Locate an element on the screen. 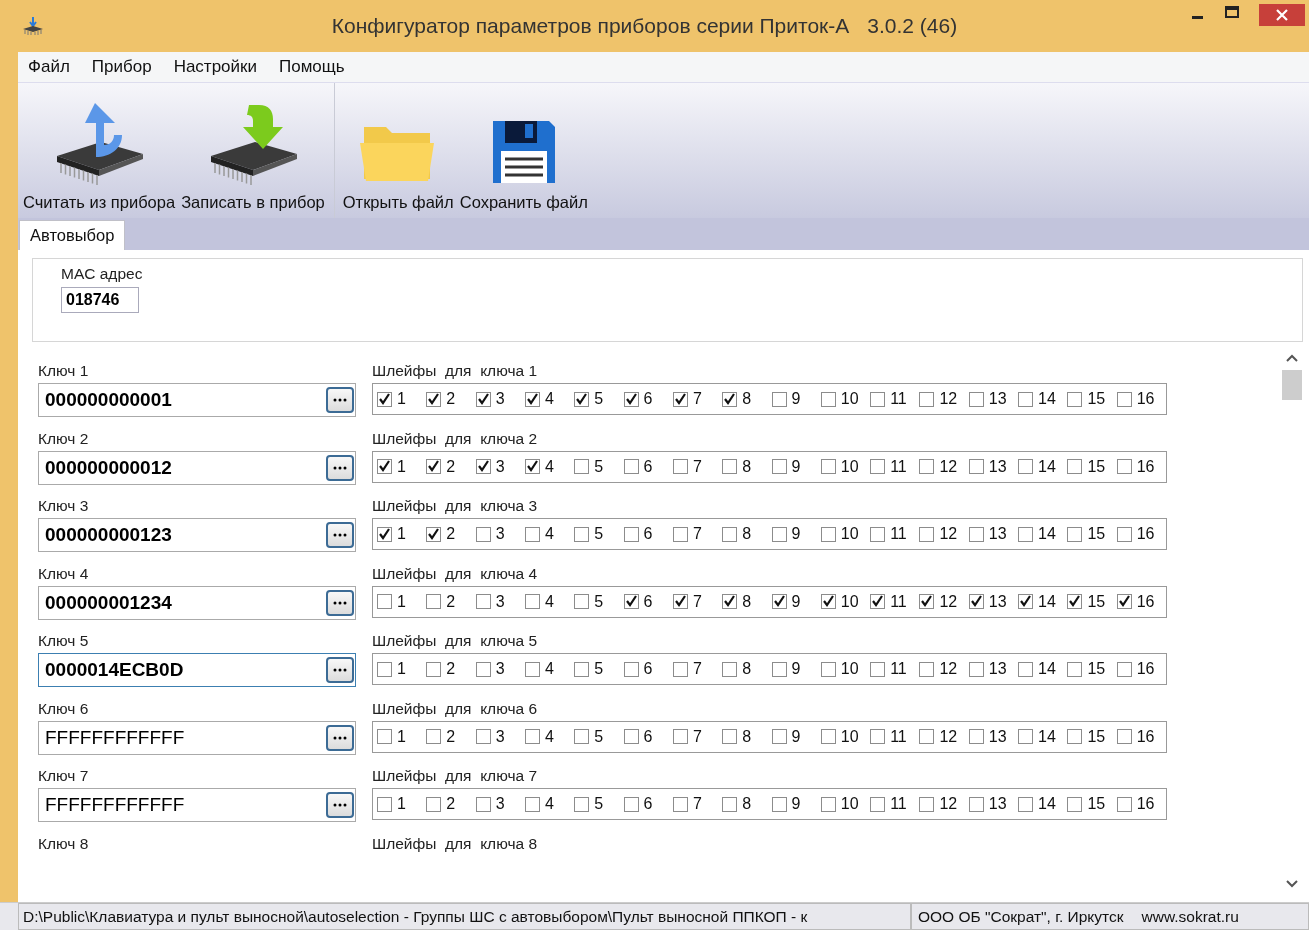 This screenshot has height=930, width=1309. toolbar-button: Сохранить файл is located at coordinates (523, 150).